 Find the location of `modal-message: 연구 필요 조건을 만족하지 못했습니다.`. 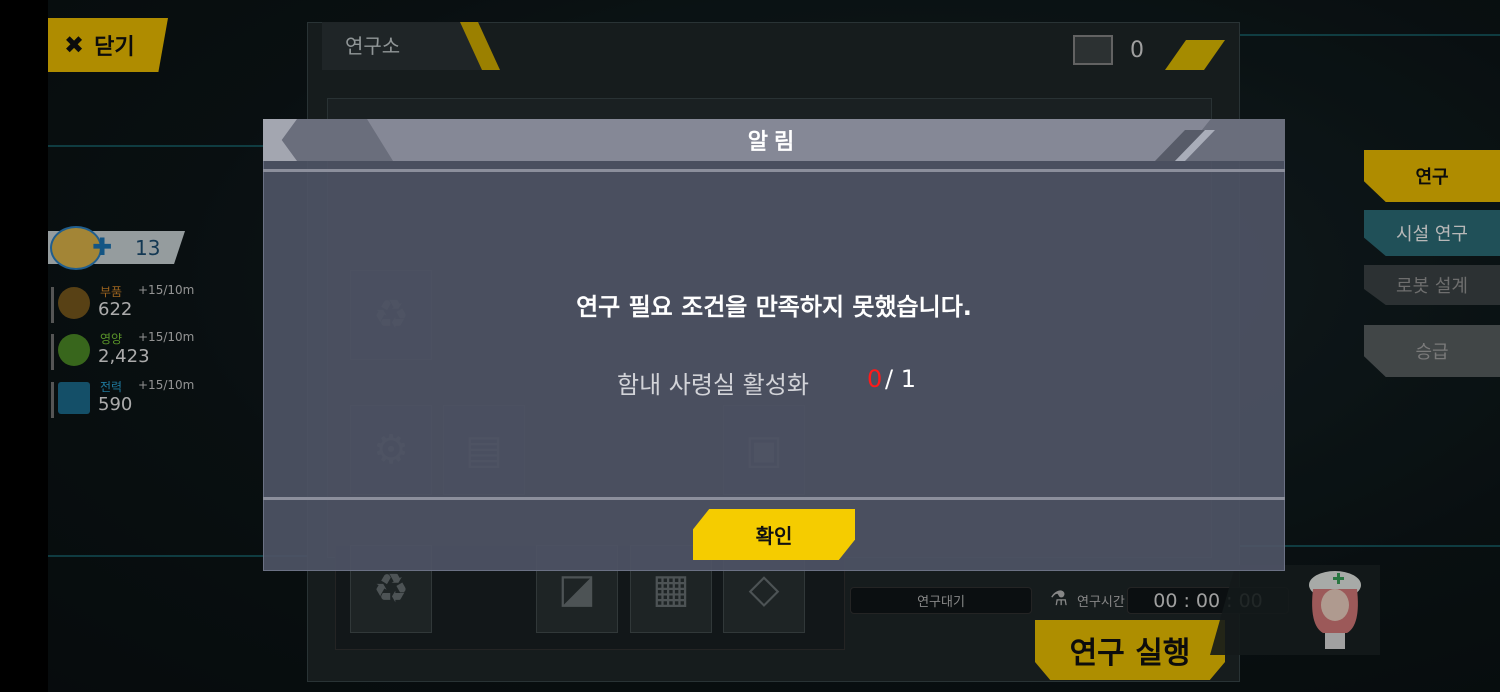

modal-message: 연구 필요 조건을 만족하지 못했습니다. is located at coordinates (774, 307).